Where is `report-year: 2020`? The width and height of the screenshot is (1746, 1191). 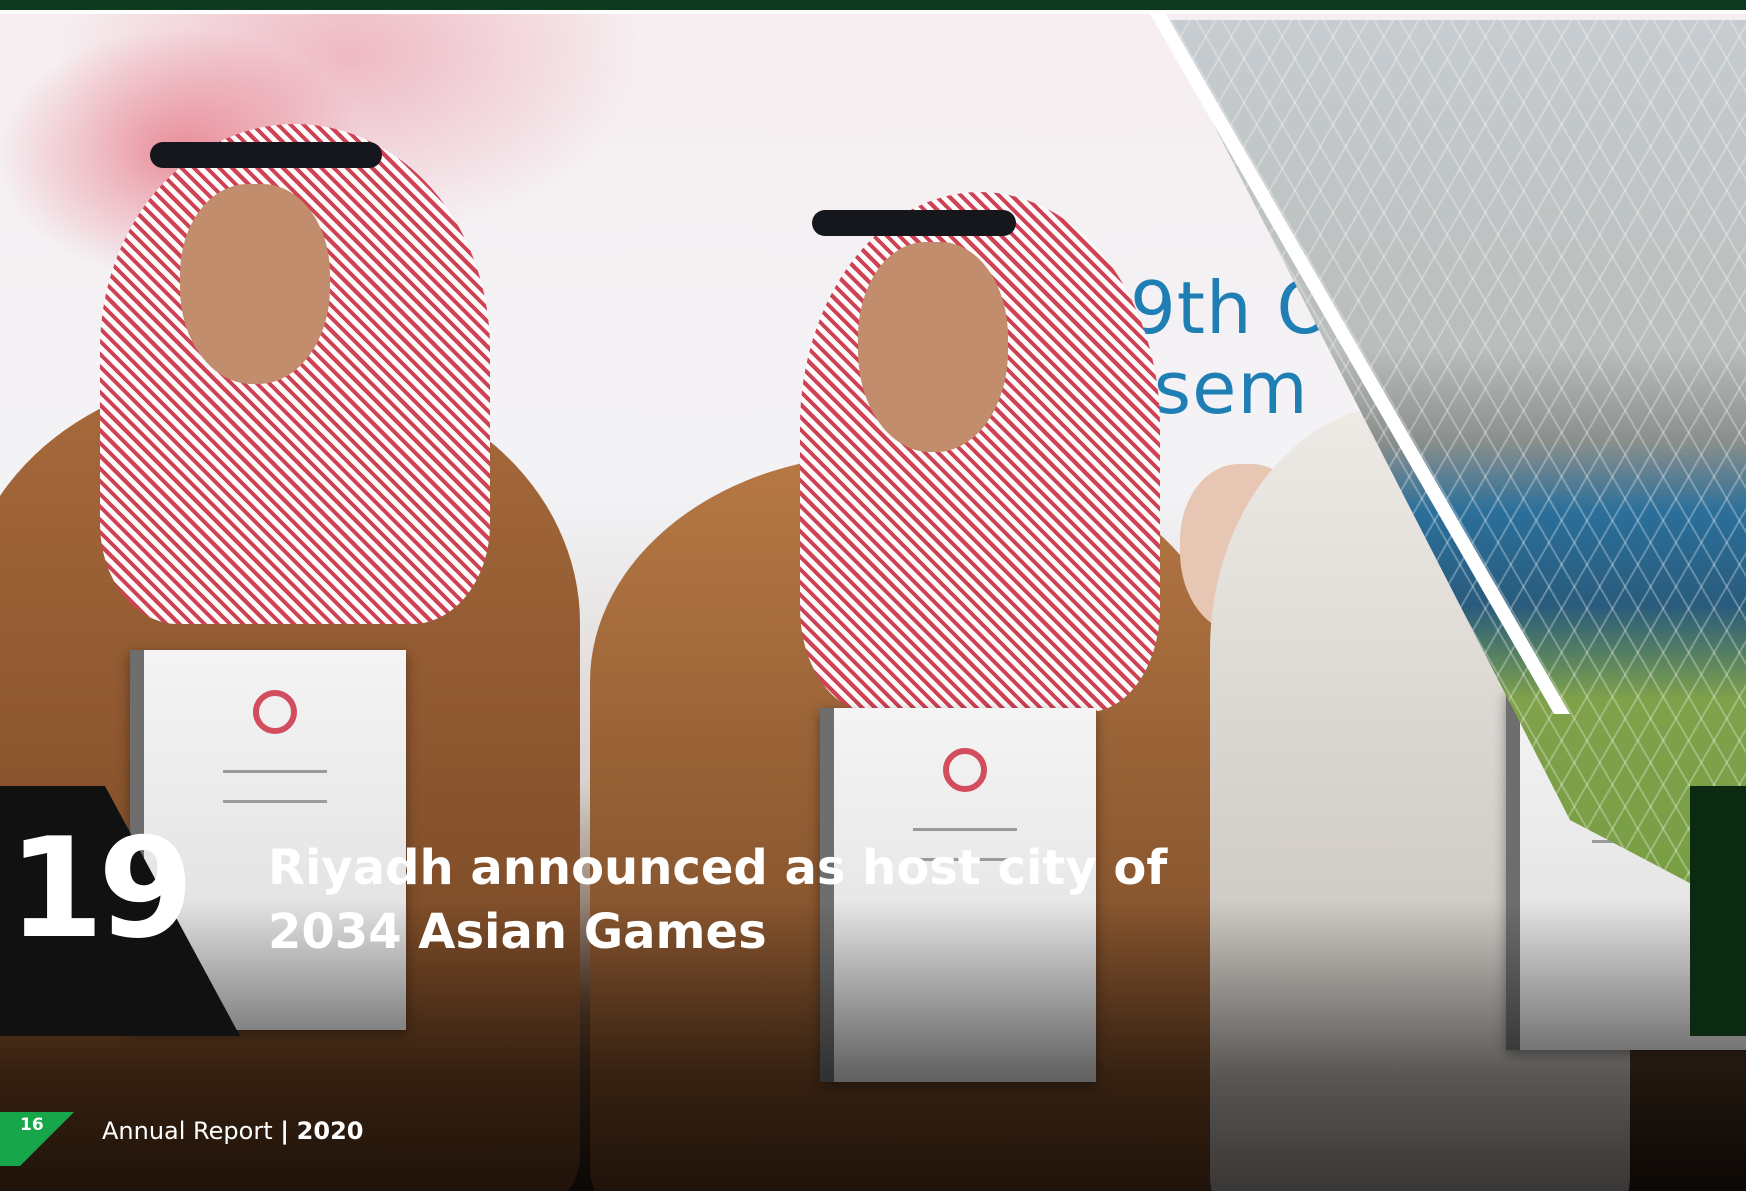 report-year: 2020 is located at coordinates (330, 1131).